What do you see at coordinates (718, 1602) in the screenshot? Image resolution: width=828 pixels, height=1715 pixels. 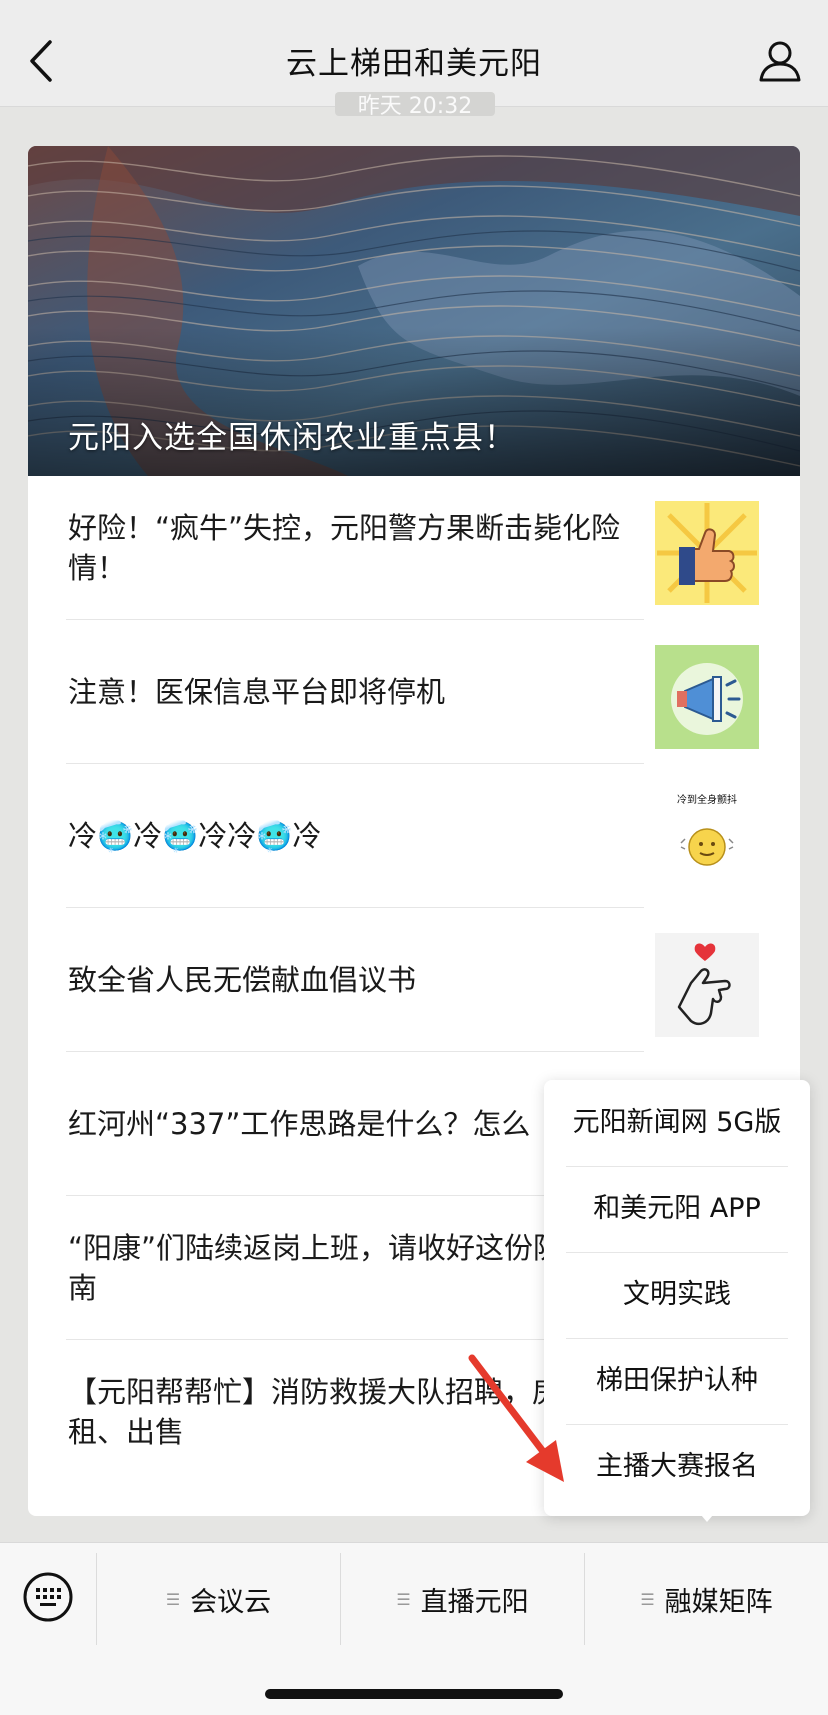 I see `menu-tab-label: 融媒矩阵` at bounding box center [718, 1602].